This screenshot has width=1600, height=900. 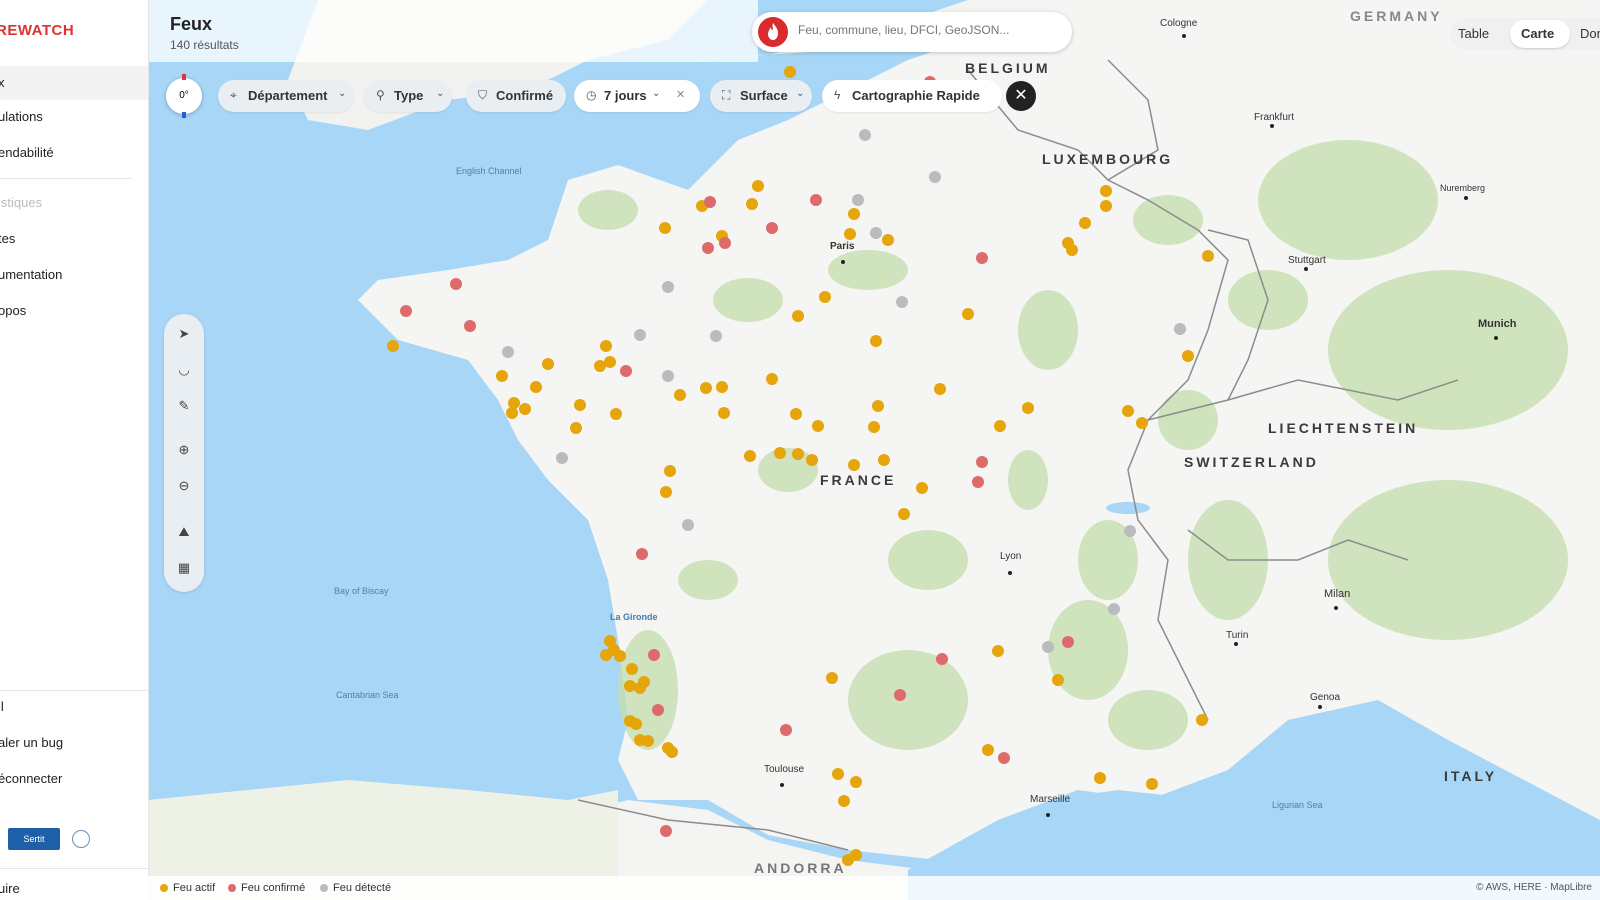 I want to click on compass-button: 0°, so click(x=184, y=96).